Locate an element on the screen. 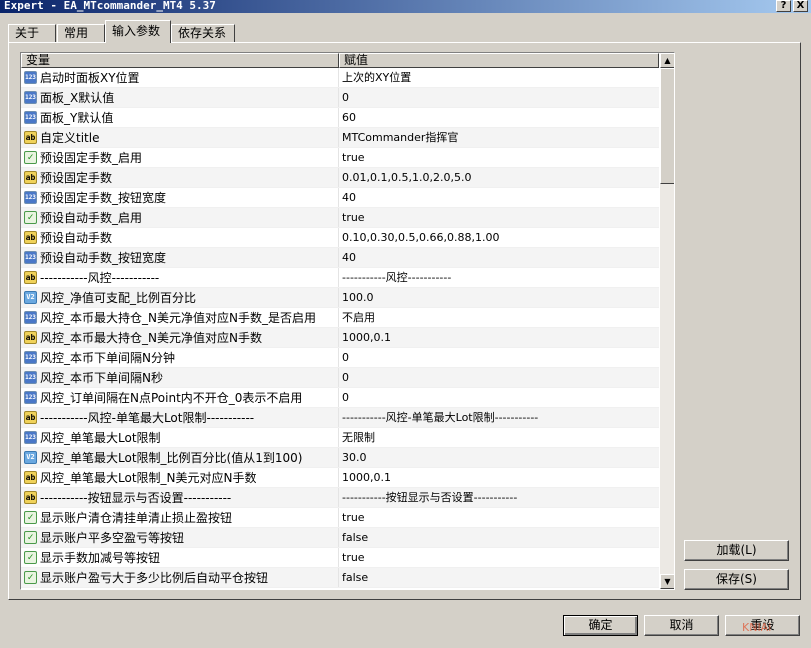 This screenshot has width=811, height=648. title-bar: Expert - EA_MTcommander_MT4 5.37 ? X is located at coordinates (405, 6).